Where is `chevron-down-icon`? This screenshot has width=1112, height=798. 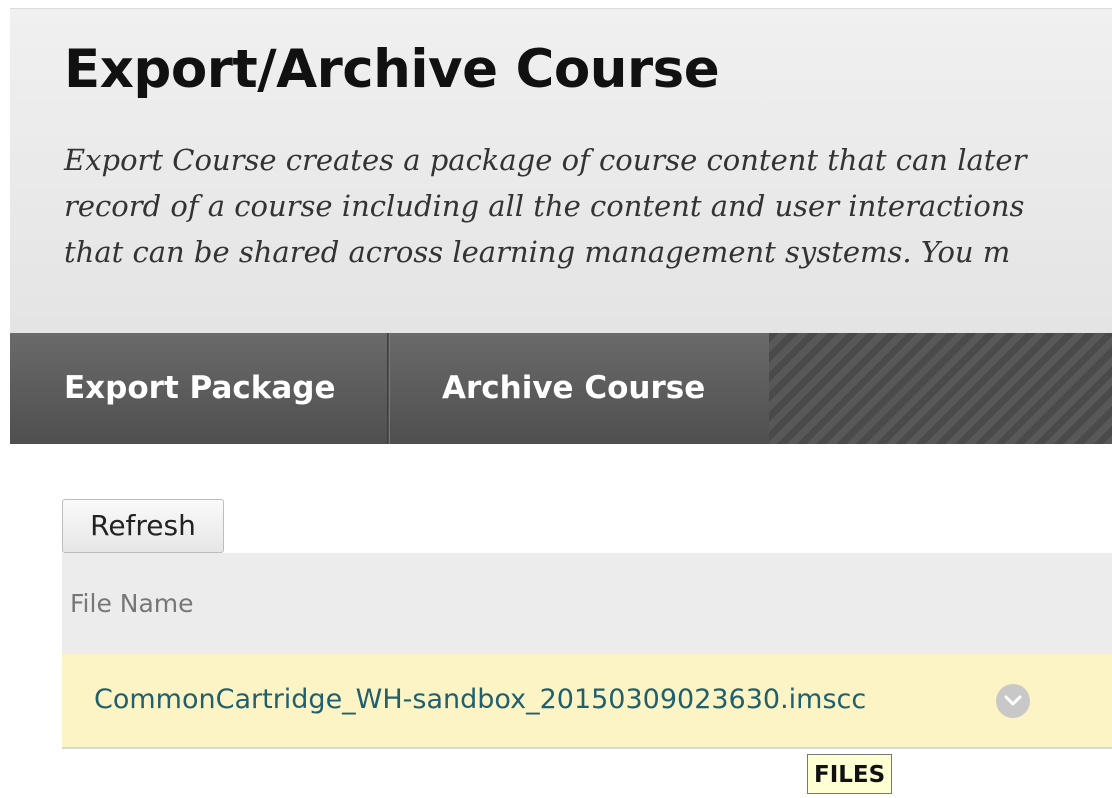 chevron-down-icon is located at coordinates (1013, 701).